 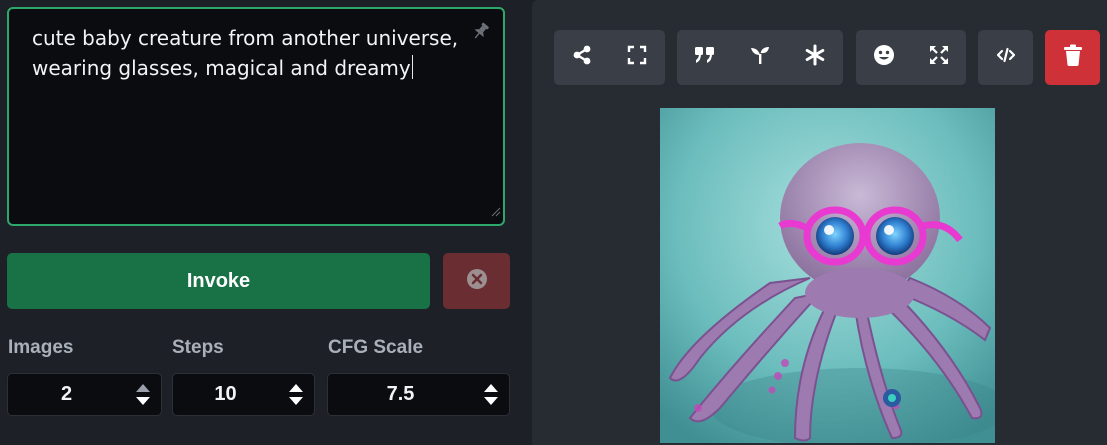 I want to click on toolbar-group-postprocess, so click(x=911, y=57).